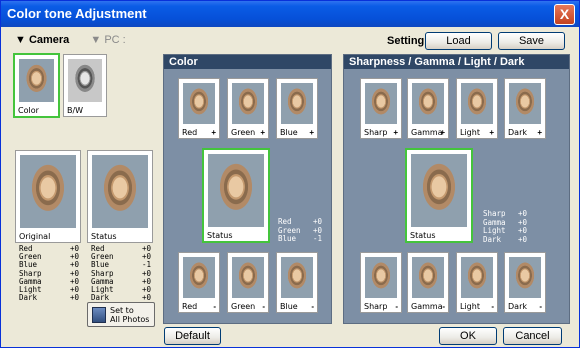 This screenshot has height=348, width=580. What do you see at coordinates (458, 41) in the screenshot?
I see `load-button: Load` at bounding box center [458, 41].